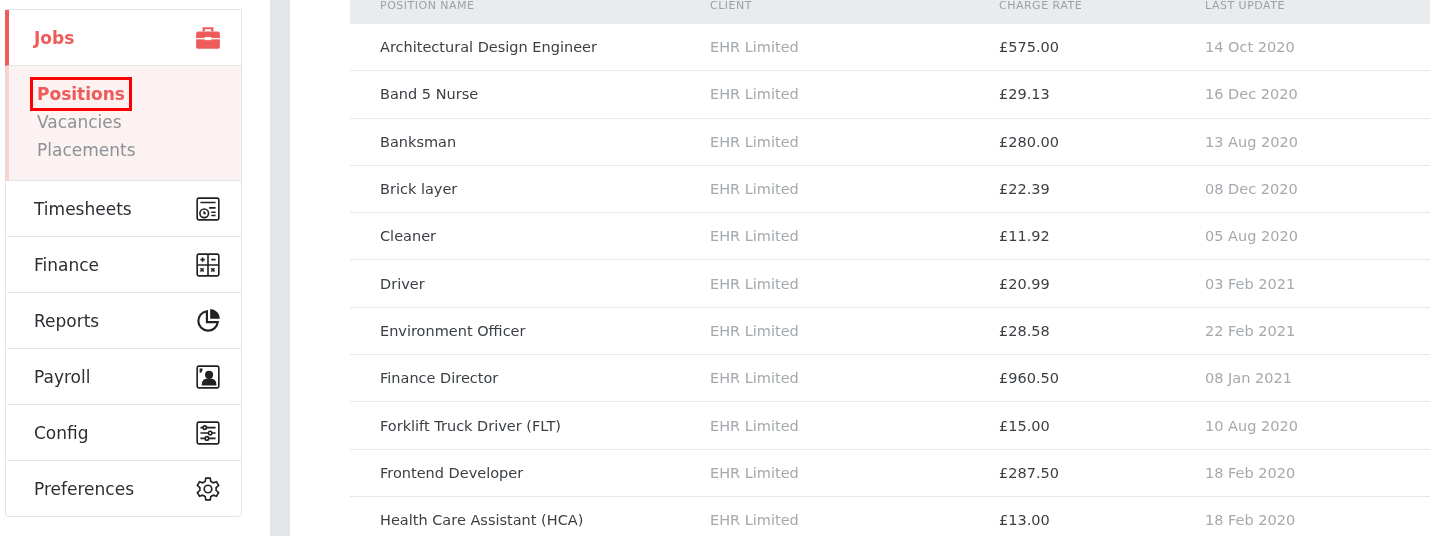  I want to click on table-cell-text: £11.92, so click(1025, 236).